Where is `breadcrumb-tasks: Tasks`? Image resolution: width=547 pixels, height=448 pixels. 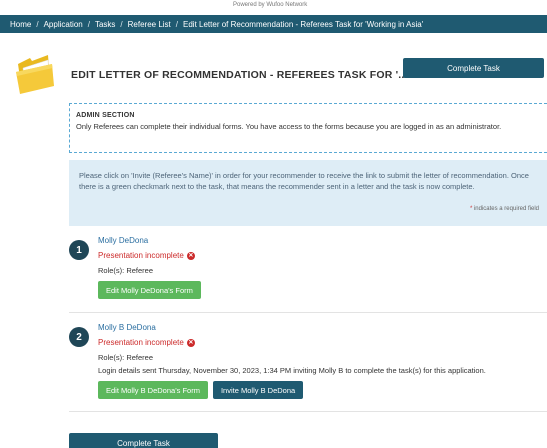
breadcrumb-tasks: Tasks is located at coordinates (105, 24).